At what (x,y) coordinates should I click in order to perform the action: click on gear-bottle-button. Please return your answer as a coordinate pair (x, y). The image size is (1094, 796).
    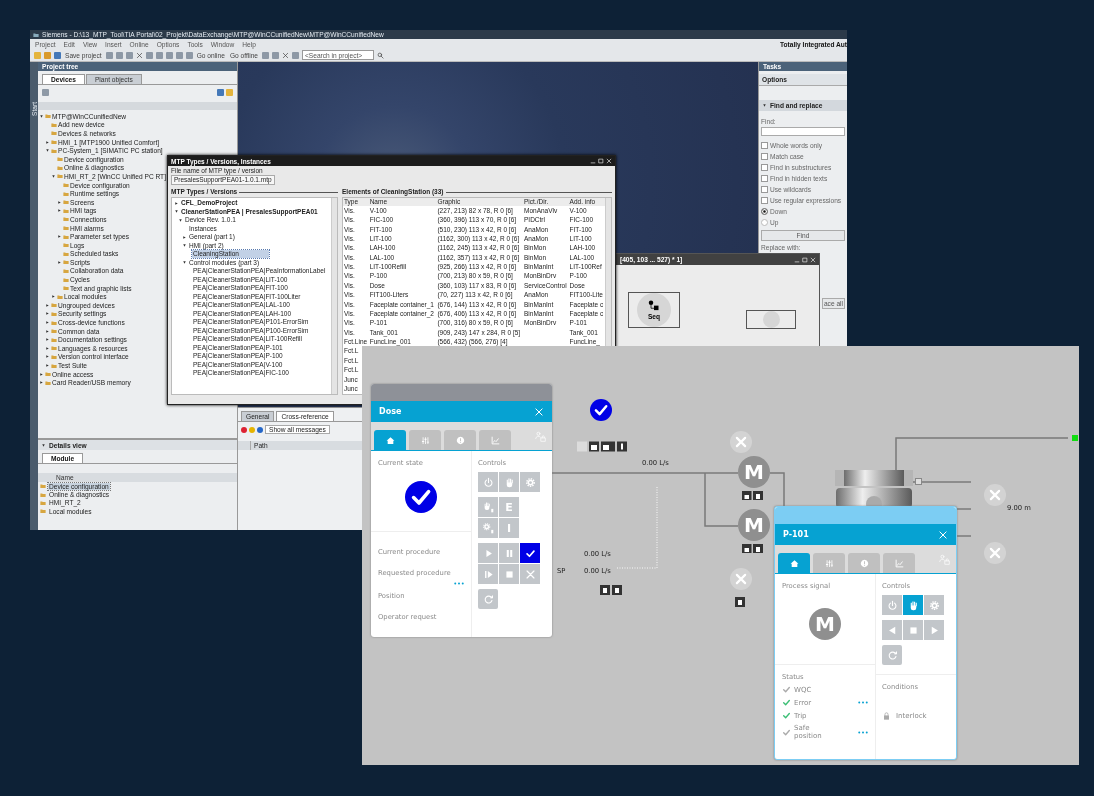
    Looking at the image, I should click on (488, 528).